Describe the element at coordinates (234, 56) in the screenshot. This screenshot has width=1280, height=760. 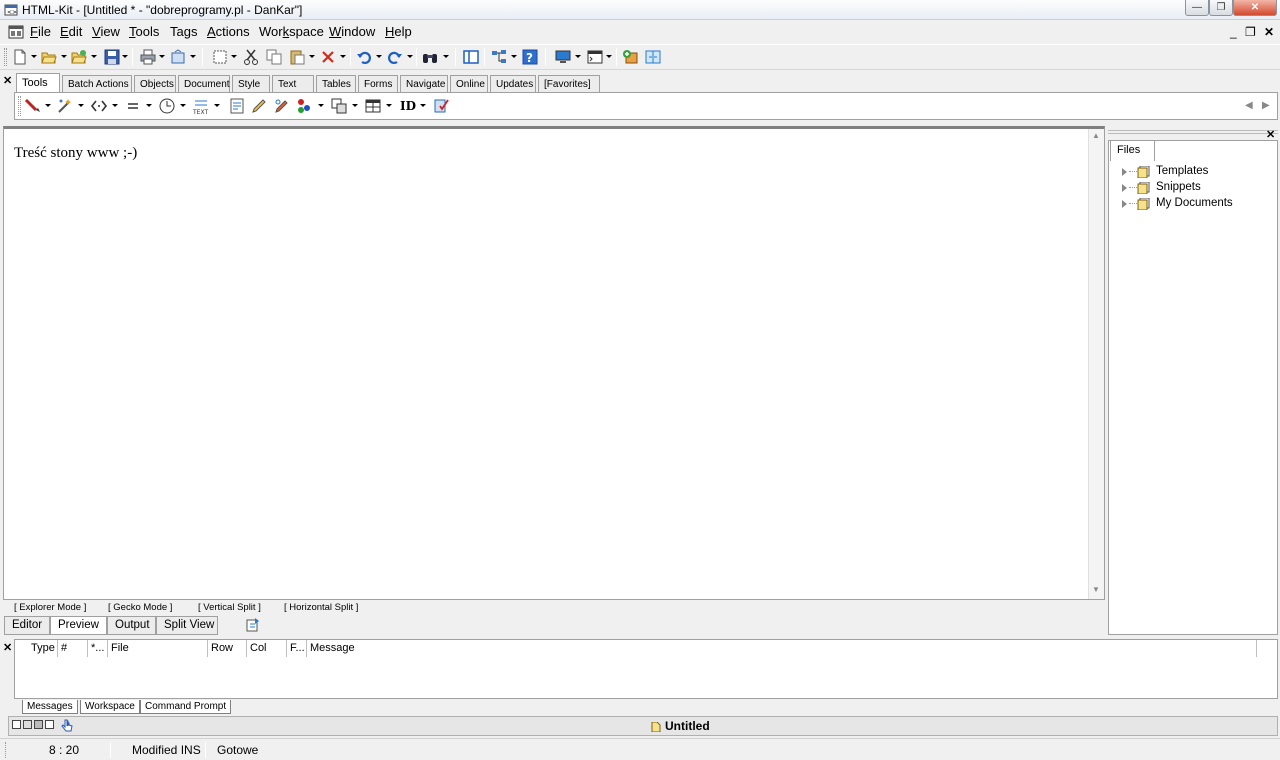
I see `select-dropdown-arrow` at that location.